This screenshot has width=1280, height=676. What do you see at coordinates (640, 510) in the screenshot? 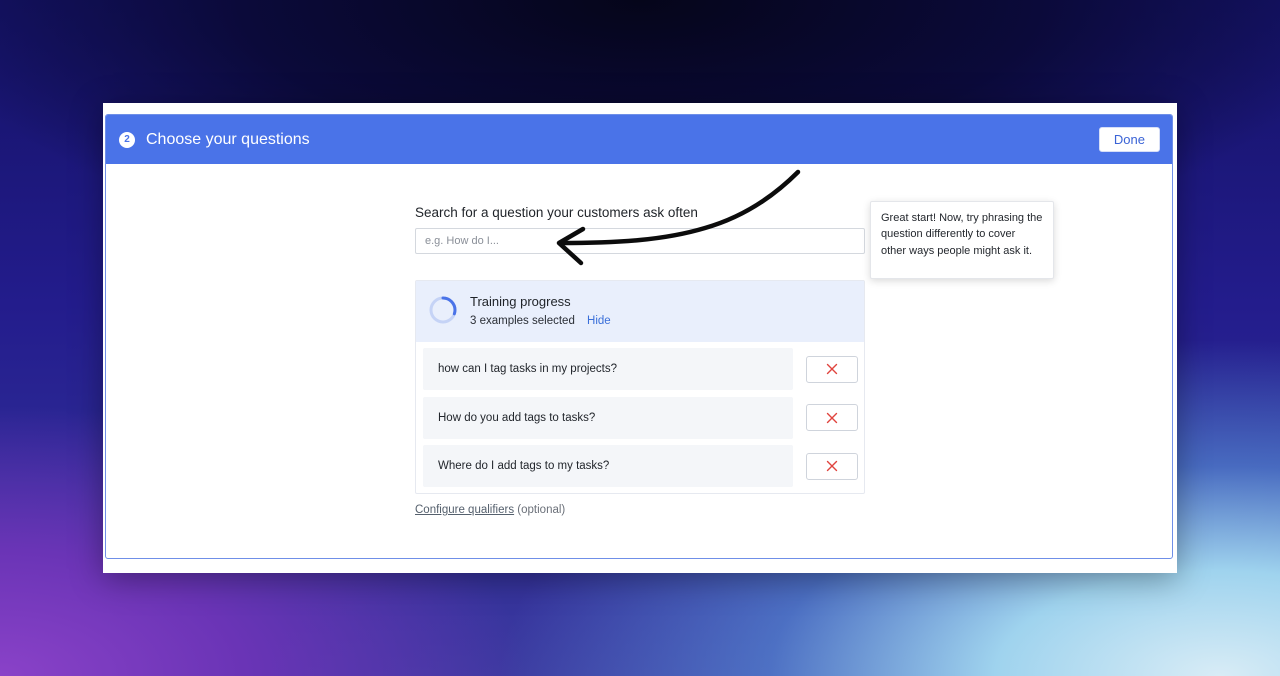
I see `configure-qualifiers-row: Configure qualifiers (optional)` at bounding box center [640, 510].